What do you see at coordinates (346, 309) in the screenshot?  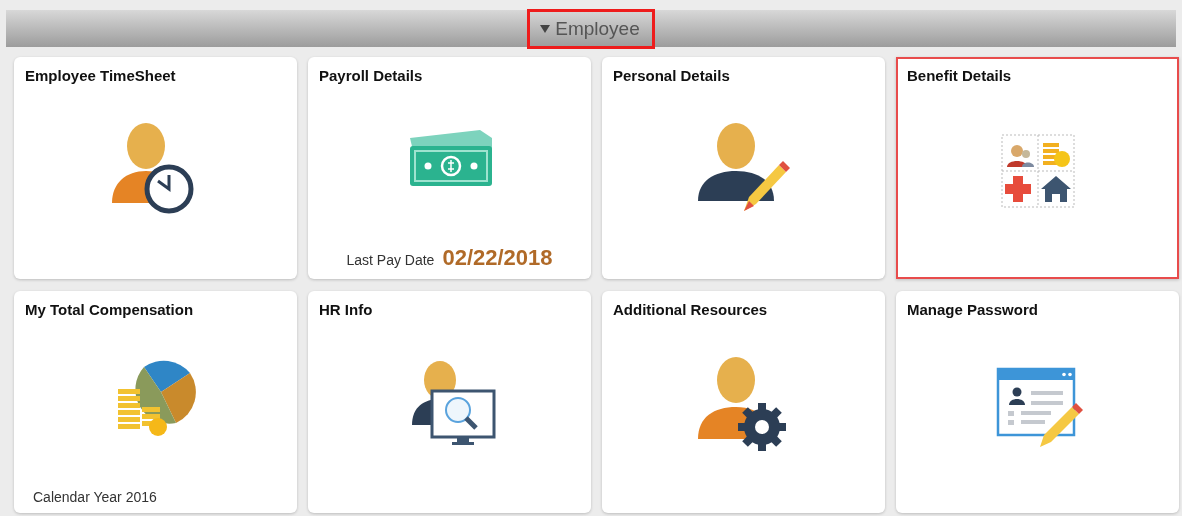 I see `tile-title: HR Info` at bounding box center [346, 309].